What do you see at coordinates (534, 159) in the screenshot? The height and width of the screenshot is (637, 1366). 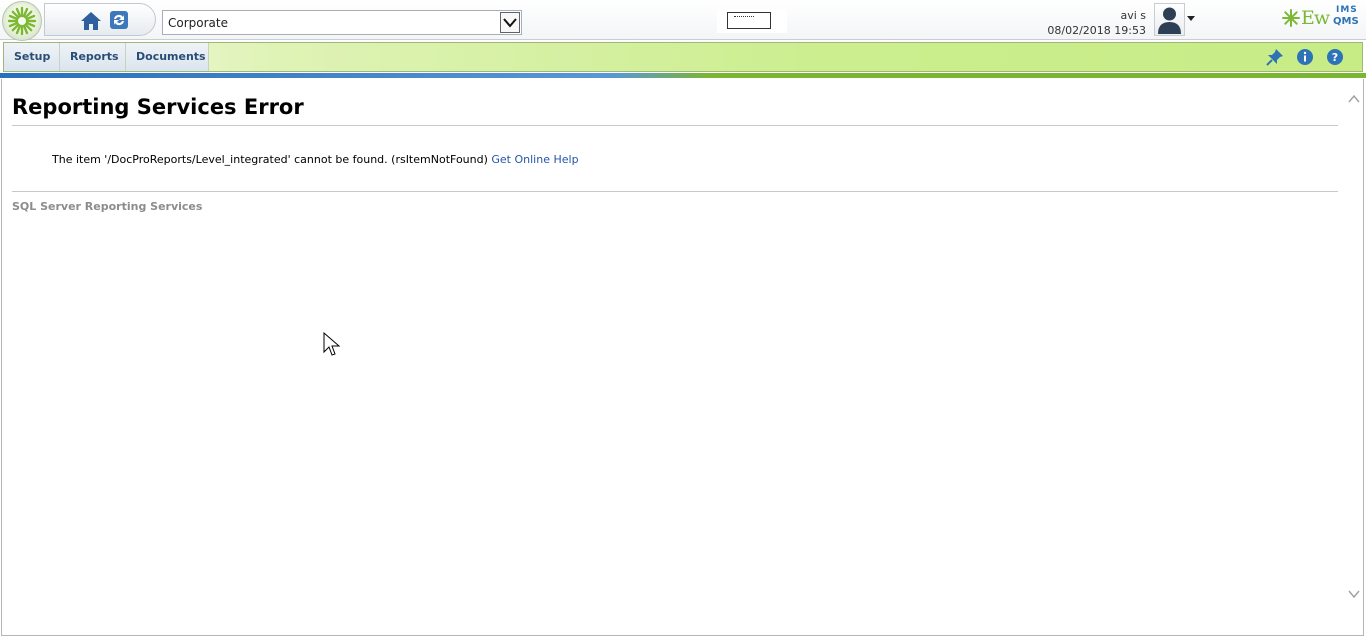 I see `online-help-link: Get Online Help` at bounding box center [534, 159].